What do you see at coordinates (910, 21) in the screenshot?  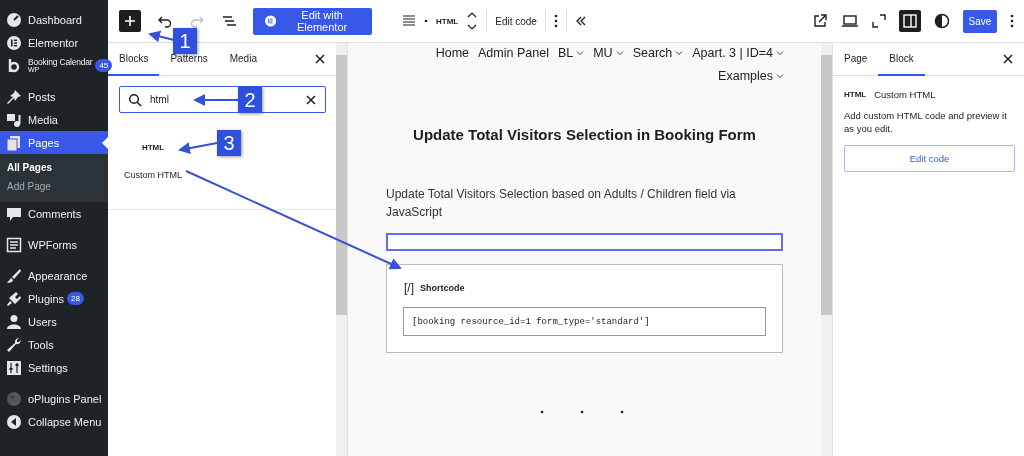 I see `sidebar-toggle-button` at bounding box center [910, 21].